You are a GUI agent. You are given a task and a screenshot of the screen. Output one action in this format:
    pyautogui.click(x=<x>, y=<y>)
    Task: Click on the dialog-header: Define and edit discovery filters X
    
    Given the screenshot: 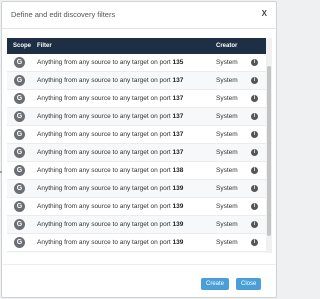 What is the action you would take?
    pyautogui.click(x=139, y=15)
    